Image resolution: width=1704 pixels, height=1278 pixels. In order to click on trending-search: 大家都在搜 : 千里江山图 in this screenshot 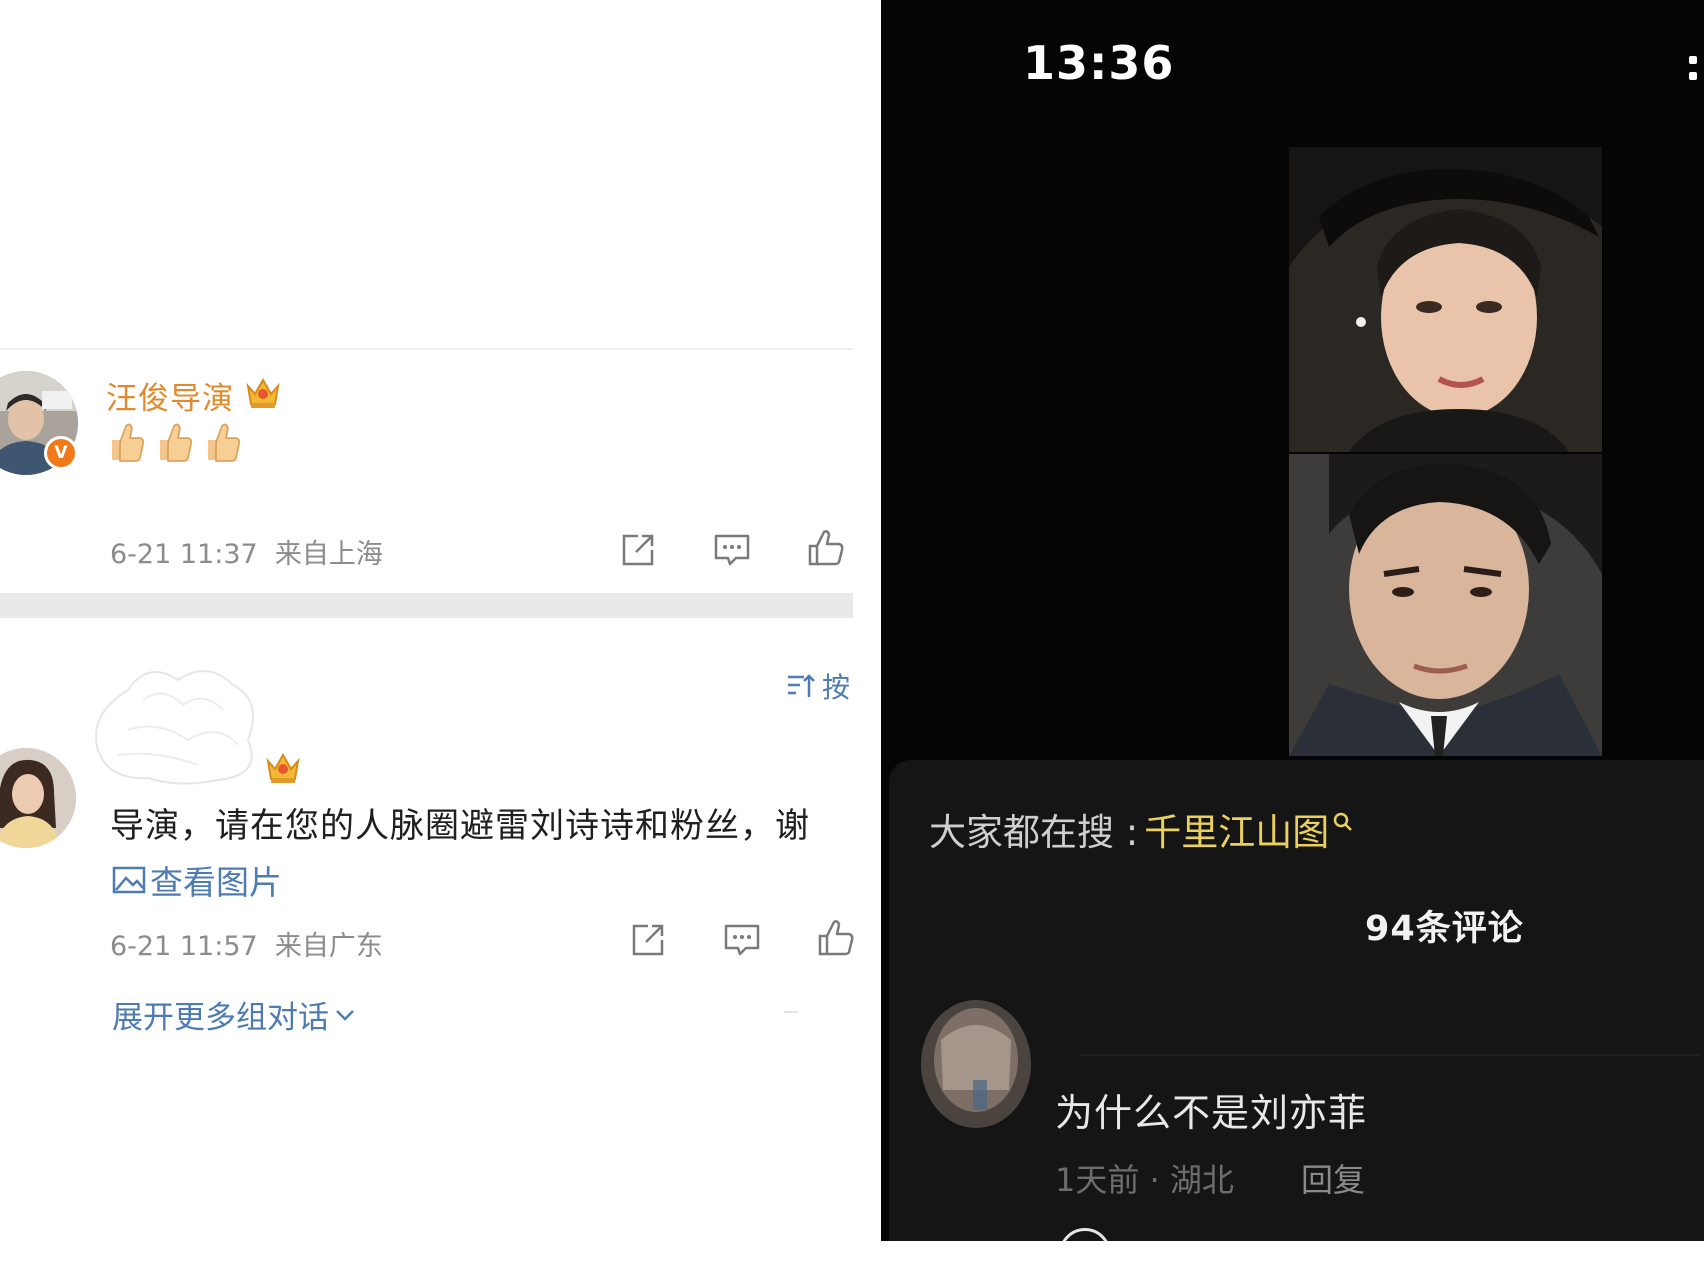, I will do `click(1142, 829)`.